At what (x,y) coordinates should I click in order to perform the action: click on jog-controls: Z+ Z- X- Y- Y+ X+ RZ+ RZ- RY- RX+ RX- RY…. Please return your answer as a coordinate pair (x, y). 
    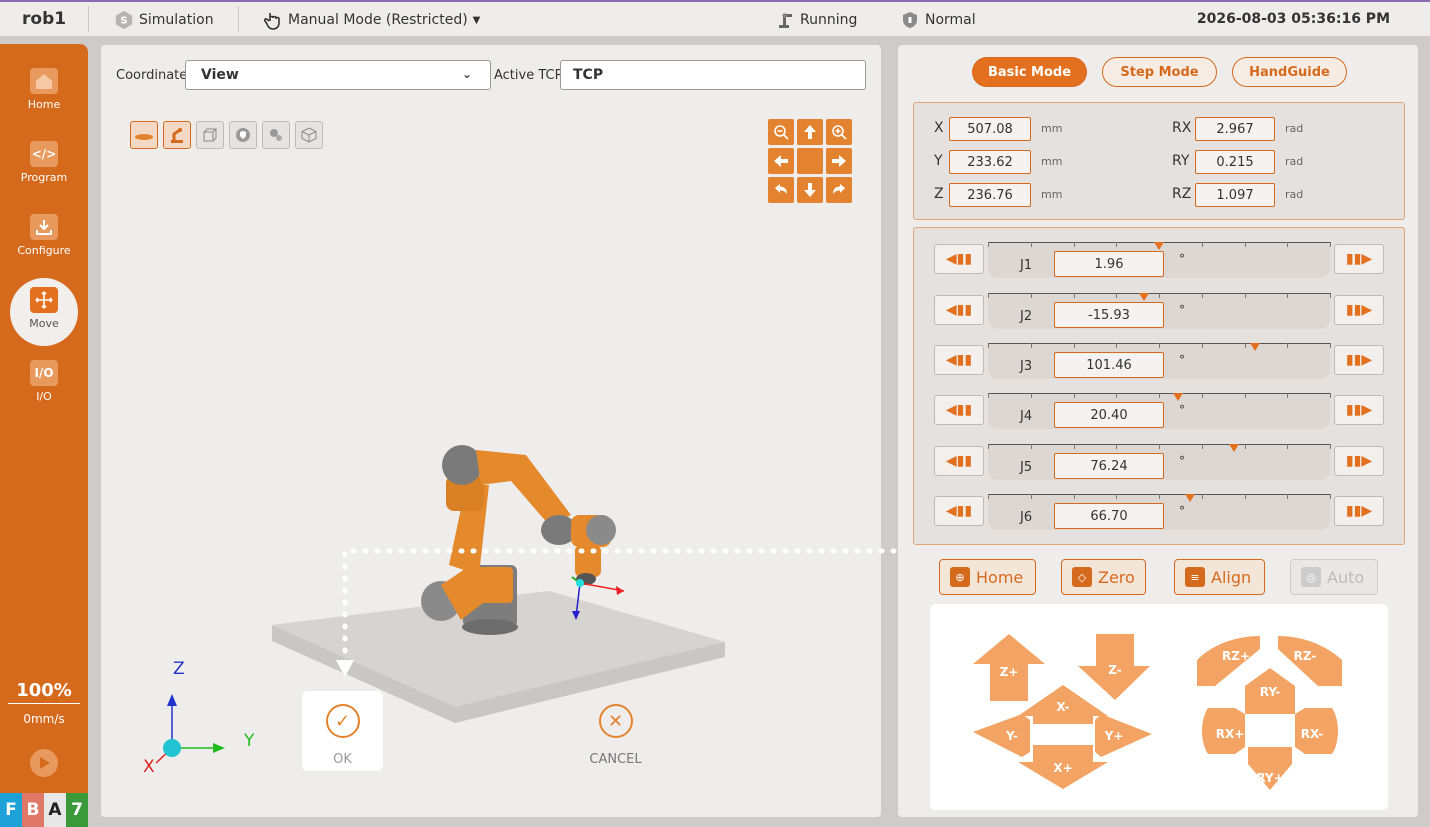
    Looking at the image, I should click on (1159, 707).